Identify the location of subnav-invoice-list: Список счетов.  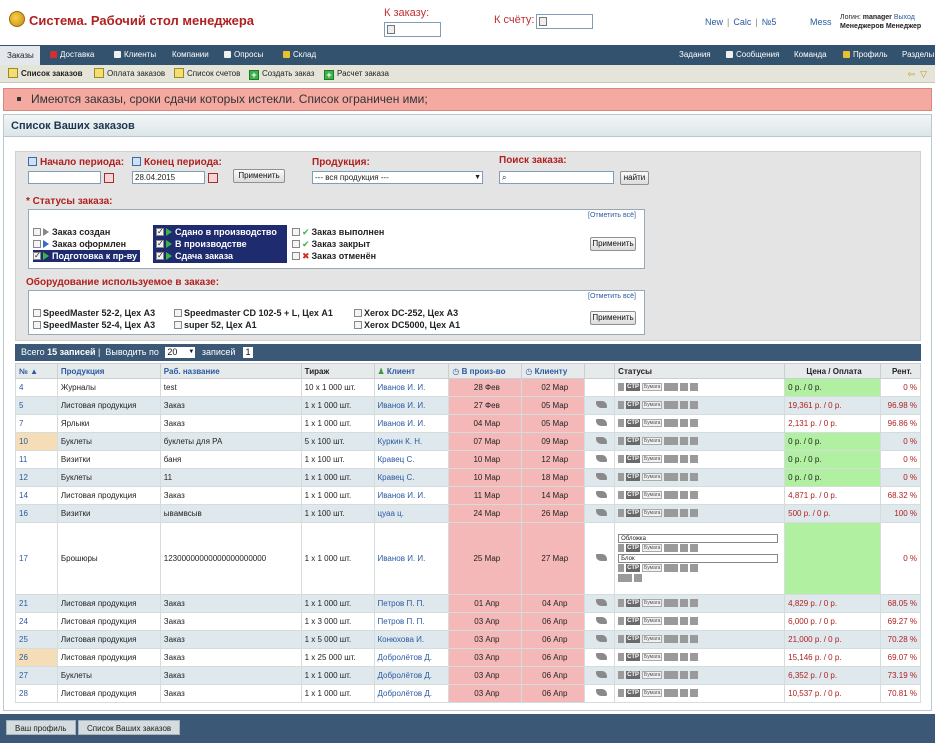
(207, 74).